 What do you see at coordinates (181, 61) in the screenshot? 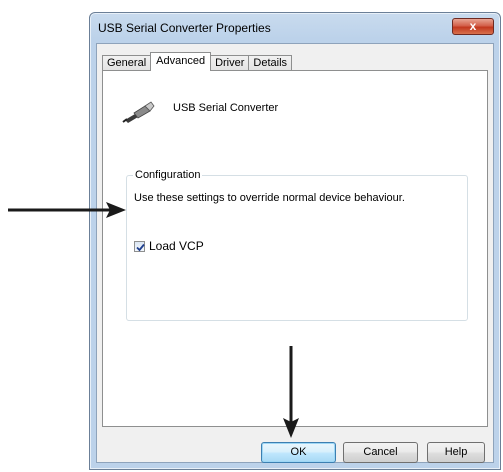
I see `tab-advanced: Advanced` at bounding box center [181, 61].